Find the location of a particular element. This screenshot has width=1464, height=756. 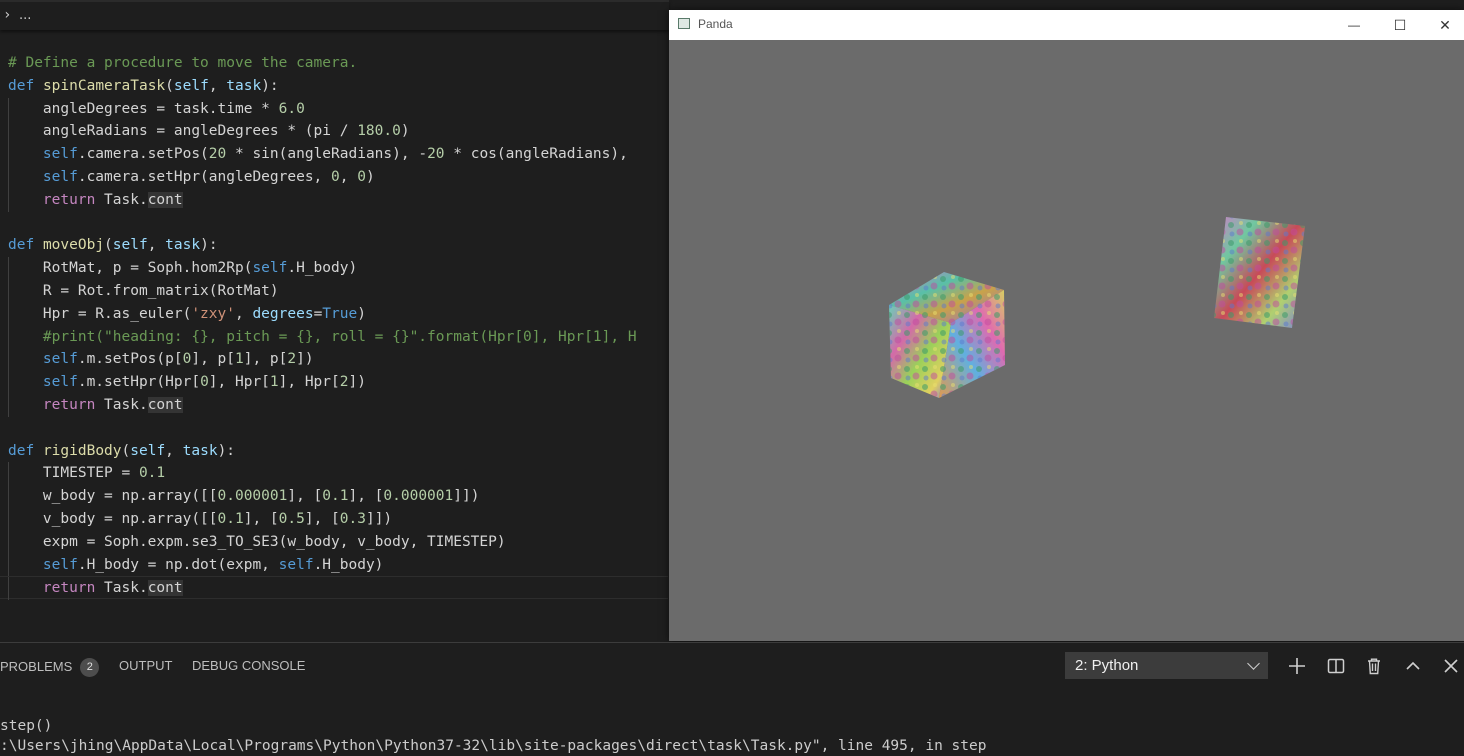

code-line: self.H_body = np.dot(expm, self.H_body) is located at coordinates (334, 565).